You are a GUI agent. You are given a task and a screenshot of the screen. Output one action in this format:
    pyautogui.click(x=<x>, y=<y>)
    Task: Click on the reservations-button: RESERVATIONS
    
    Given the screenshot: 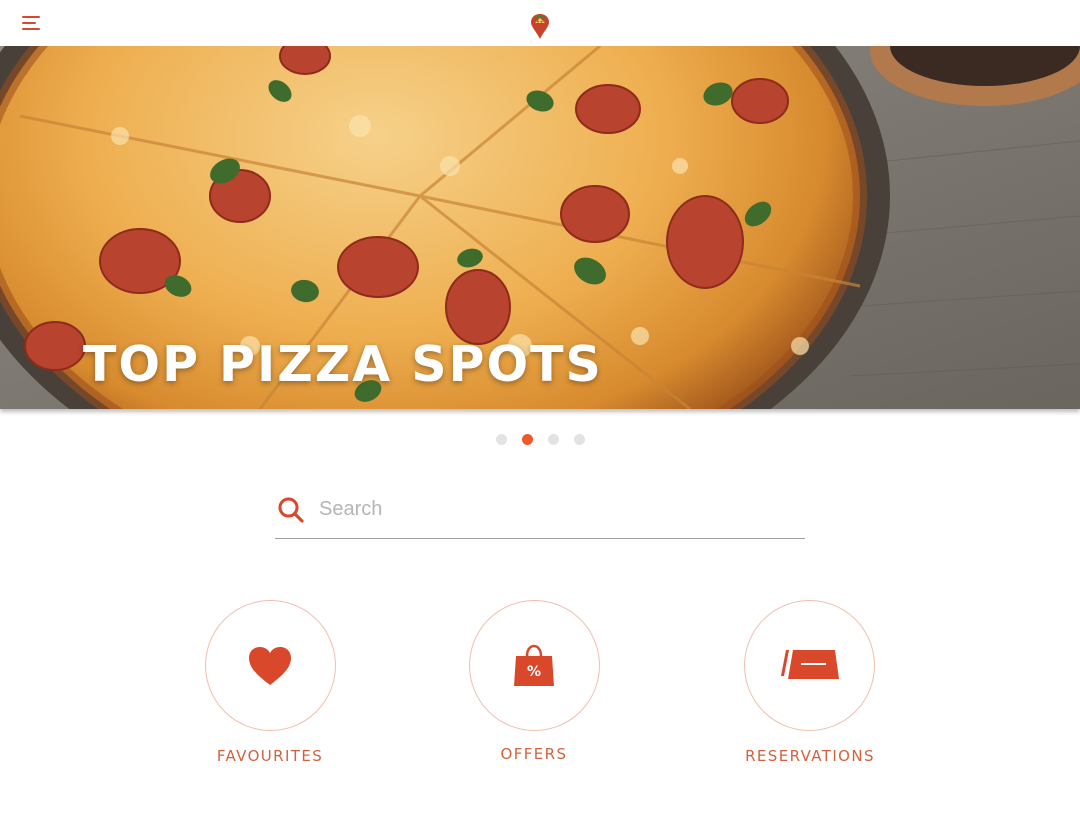 What is the action you would take?
    pyautogui.click(x=810, y=685)
    